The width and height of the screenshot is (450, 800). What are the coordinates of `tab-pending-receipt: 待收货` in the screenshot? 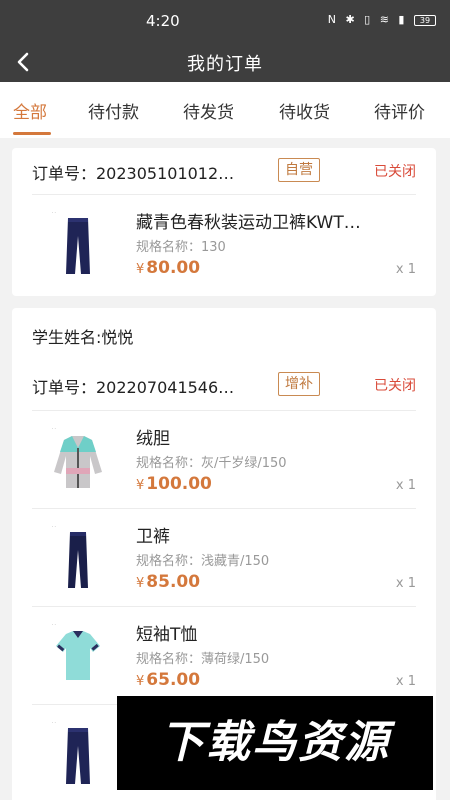 It's located at (304, 110).